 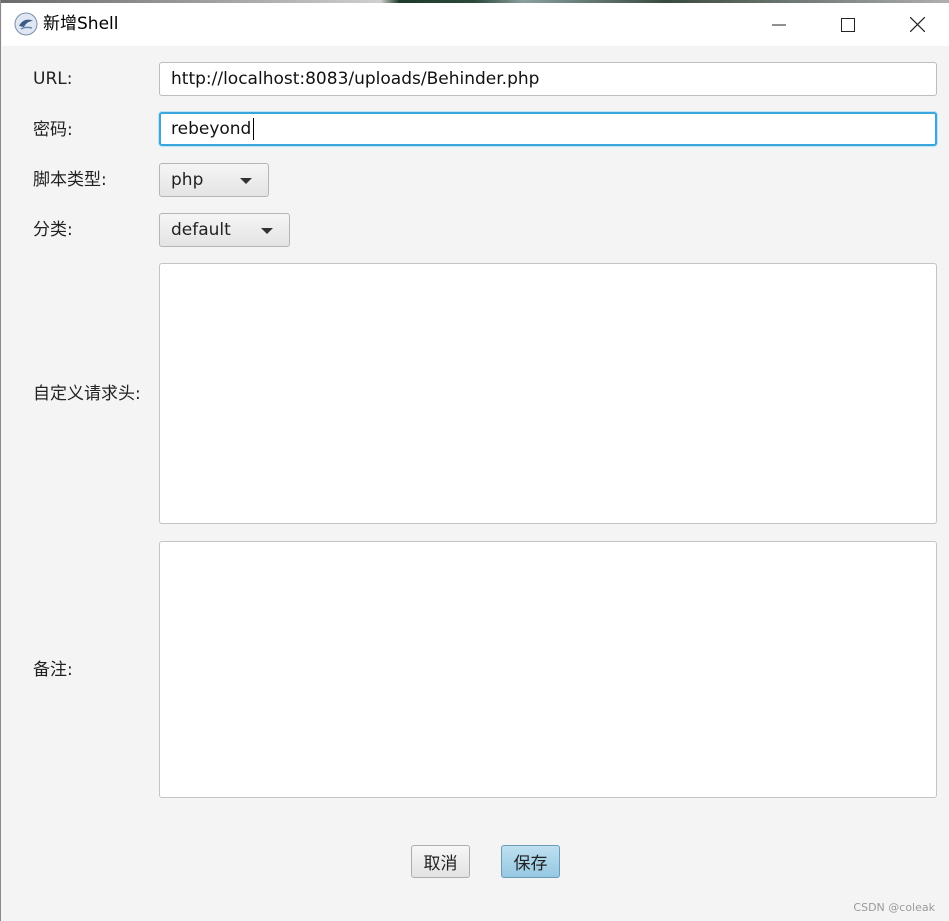 I want to click on maximize-button, so click(x=848, y=24).